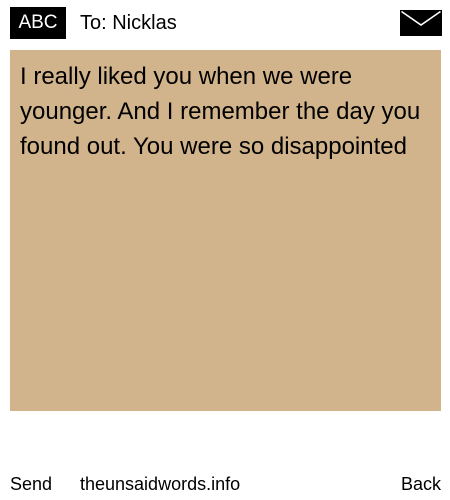  I want to click on softkey-bar: Send theunsaidwords.info Back, so click(225, 484).